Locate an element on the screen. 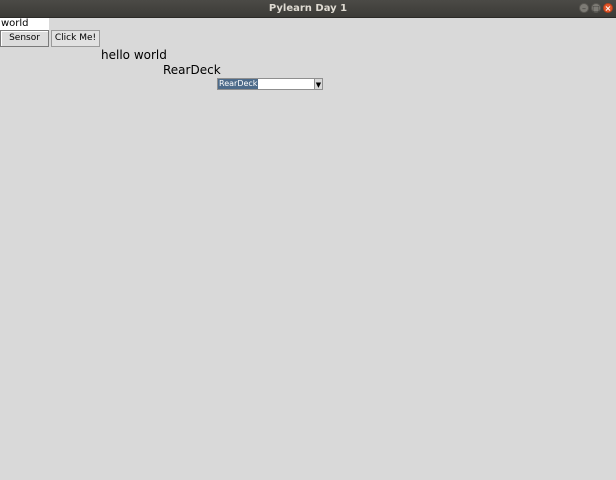  maximize-icon: □ is located at coordinates (596, 8).